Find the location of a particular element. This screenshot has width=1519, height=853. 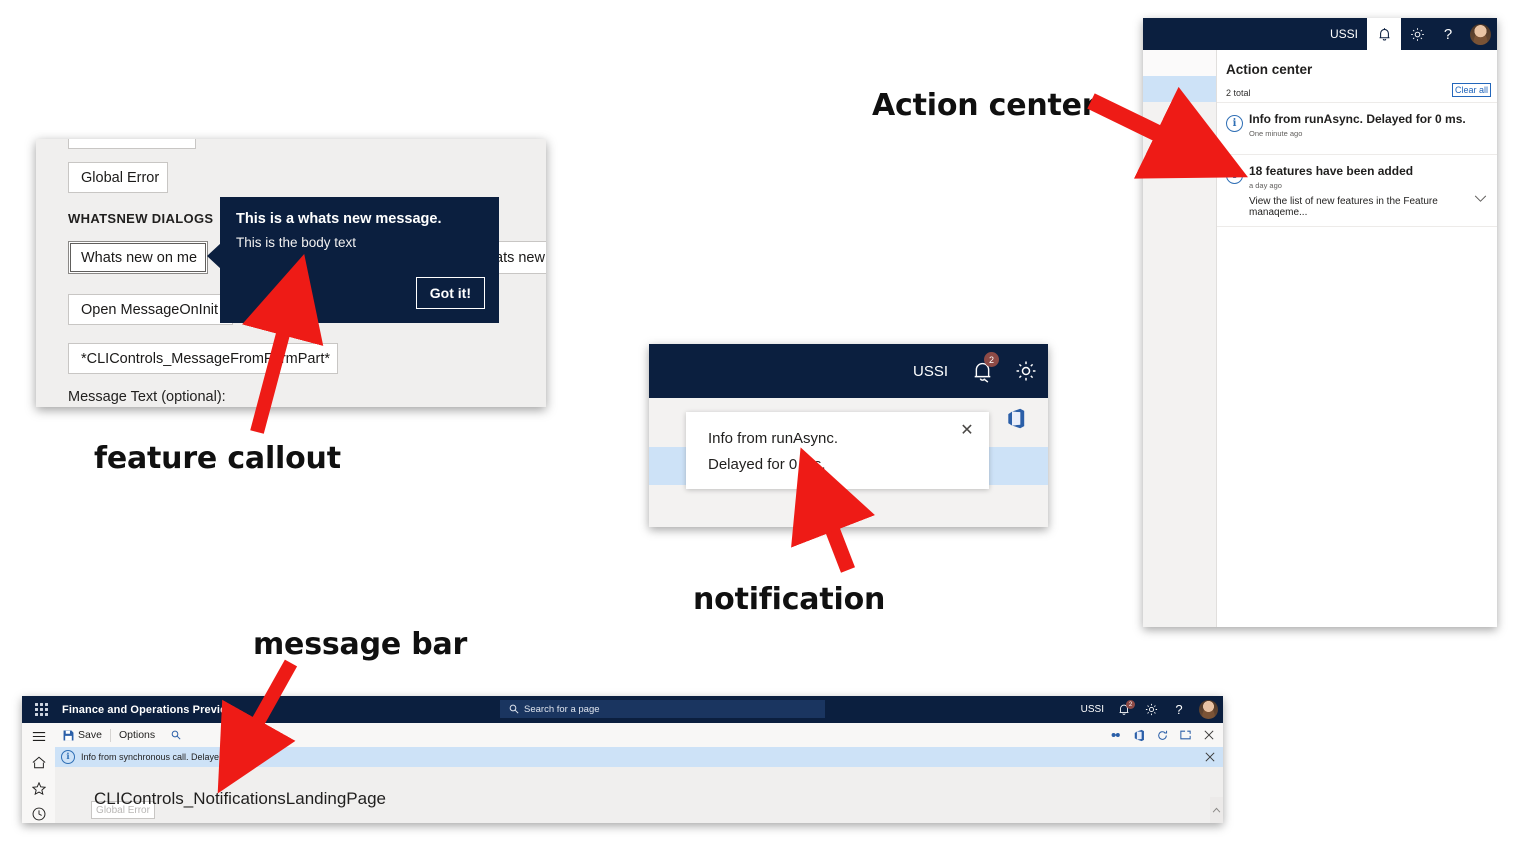

strip-row-2-highlight is located at coordinates (1179, 89).